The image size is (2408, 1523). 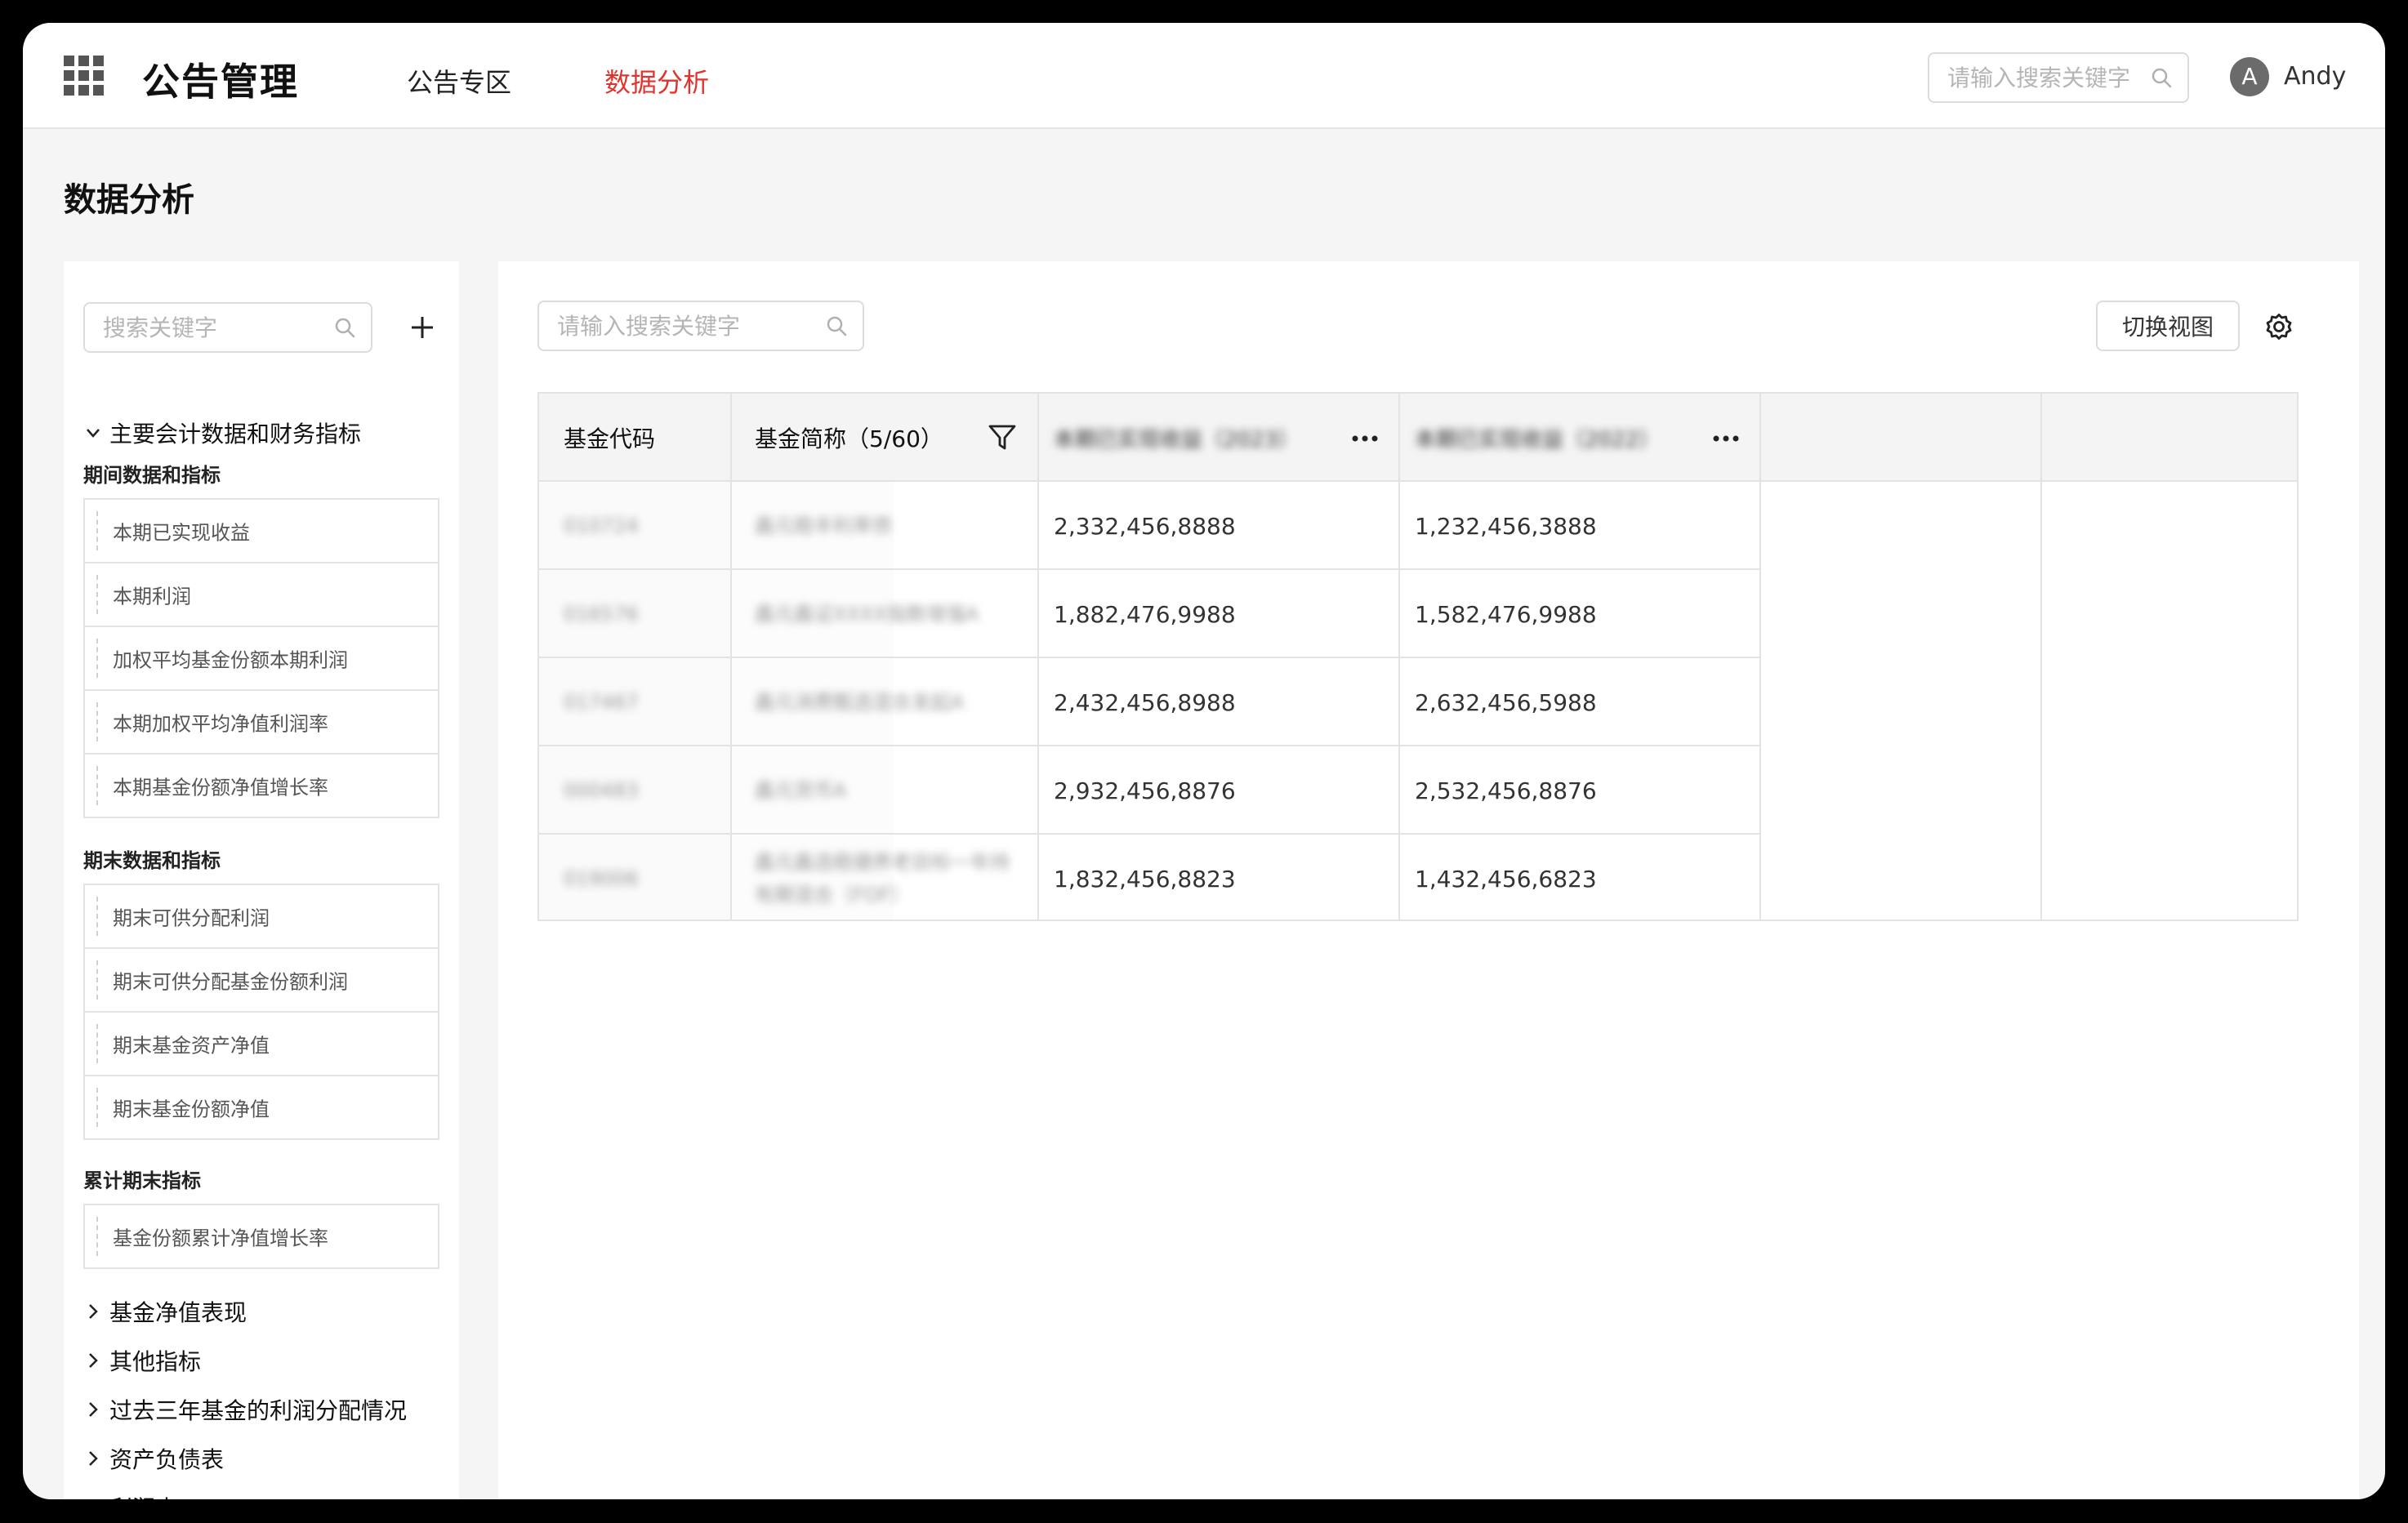 What do you see at coordinates (422, 328) in the screenshot?
I see `add-metric-button` at bounding box center [422, 328].